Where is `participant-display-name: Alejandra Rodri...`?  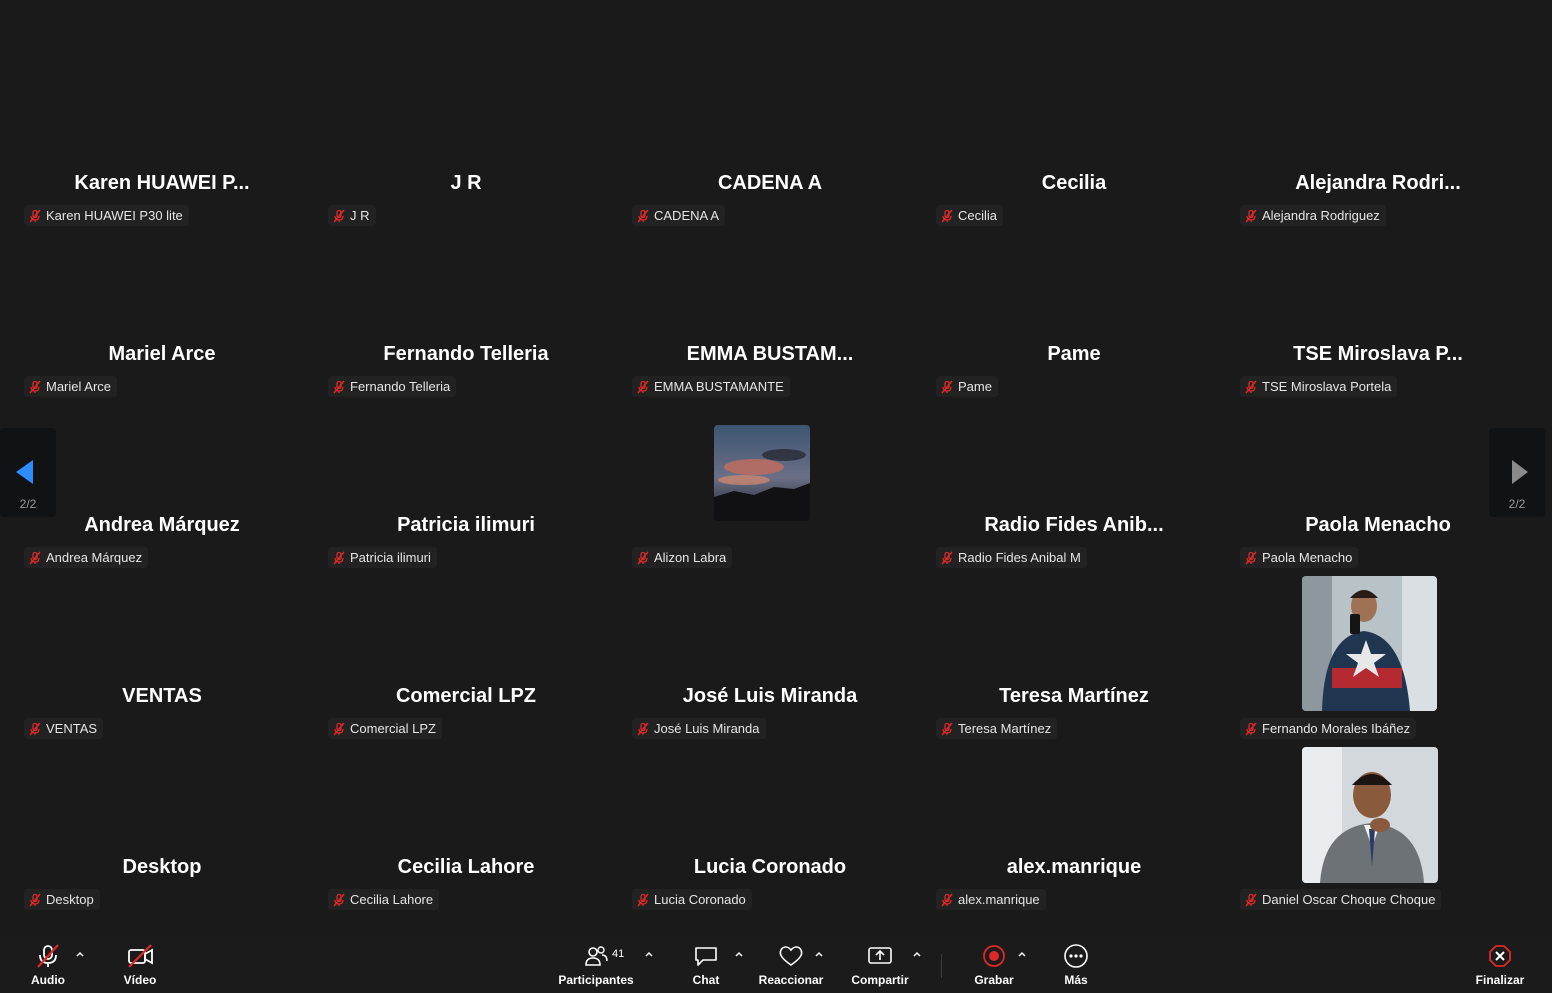 participant-display-name: Alejandra Rodri... is located at coordinates (1378, 183).